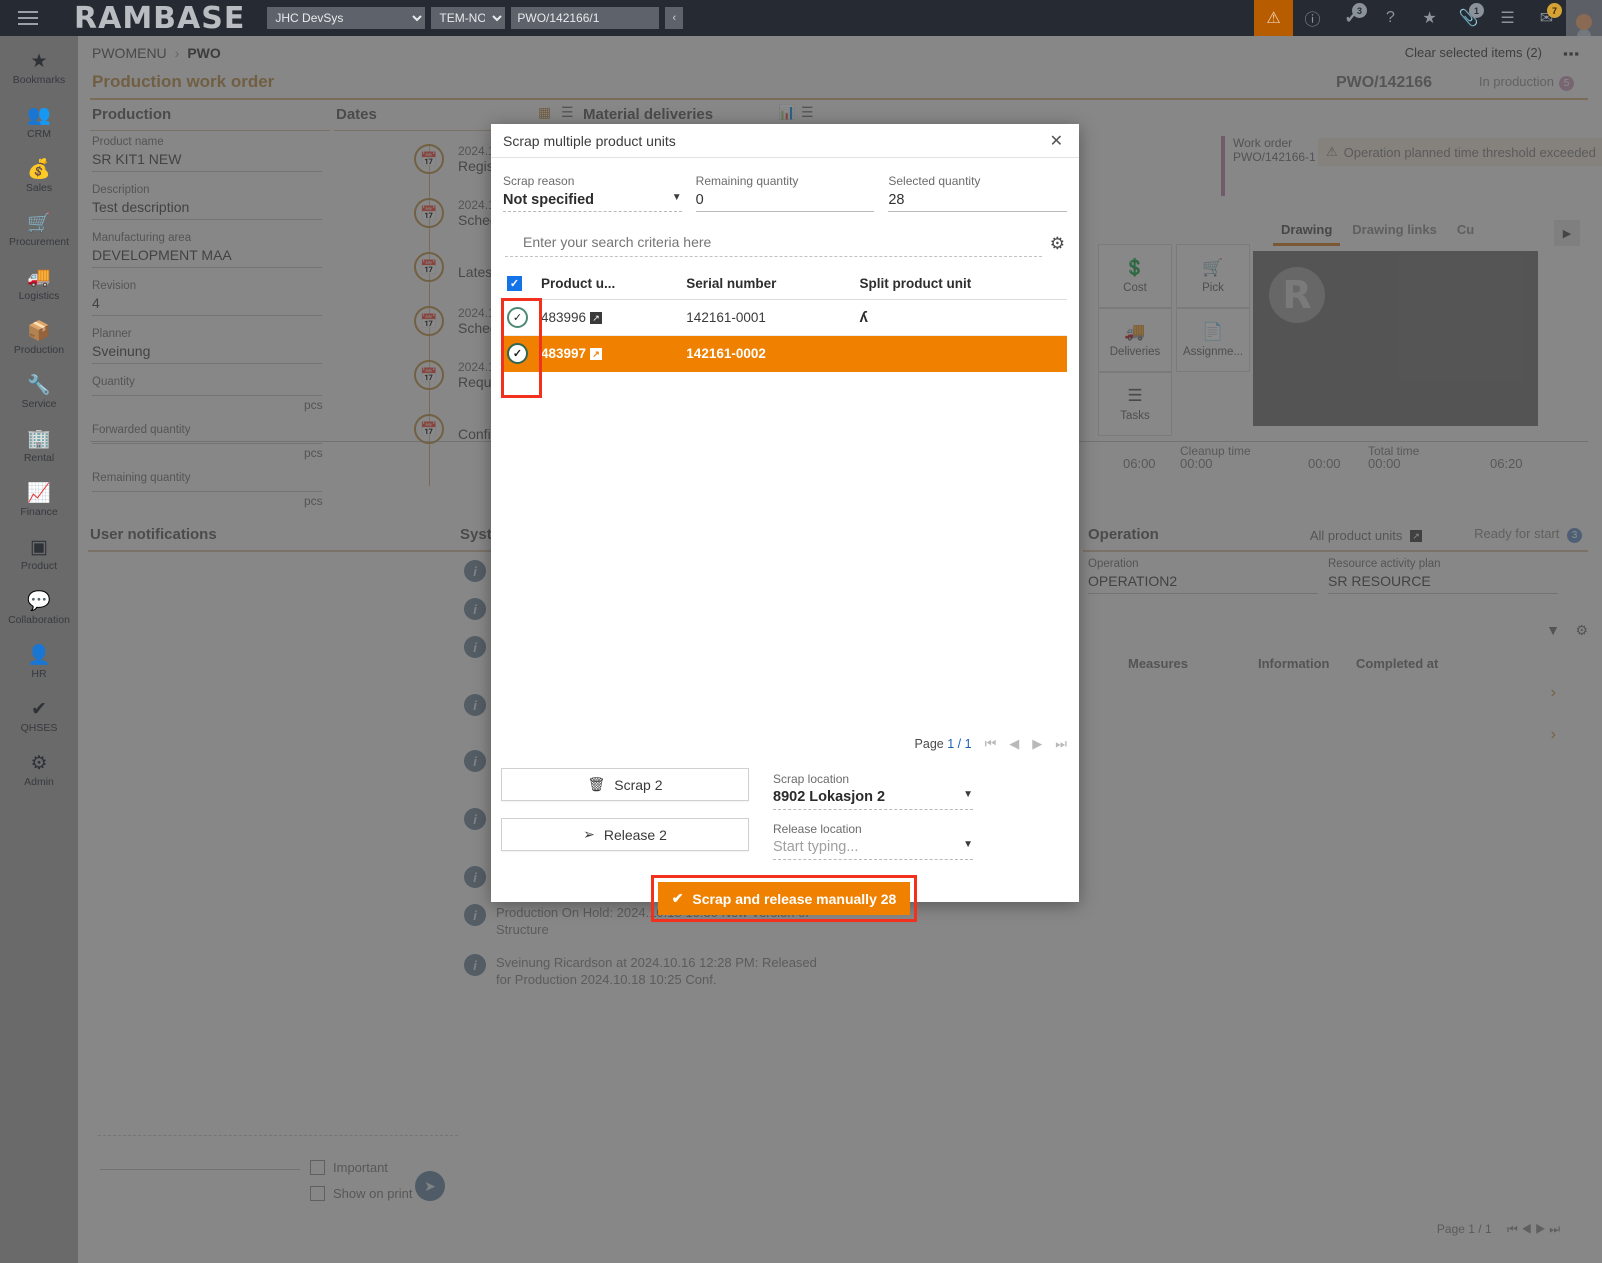  I want to click on sidebar-item-label: CRM, so click(39, 134).